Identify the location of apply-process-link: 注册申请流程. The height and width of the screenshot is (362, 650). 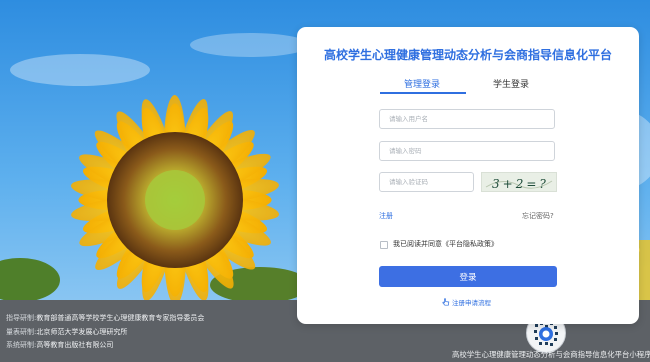
(466, 302).